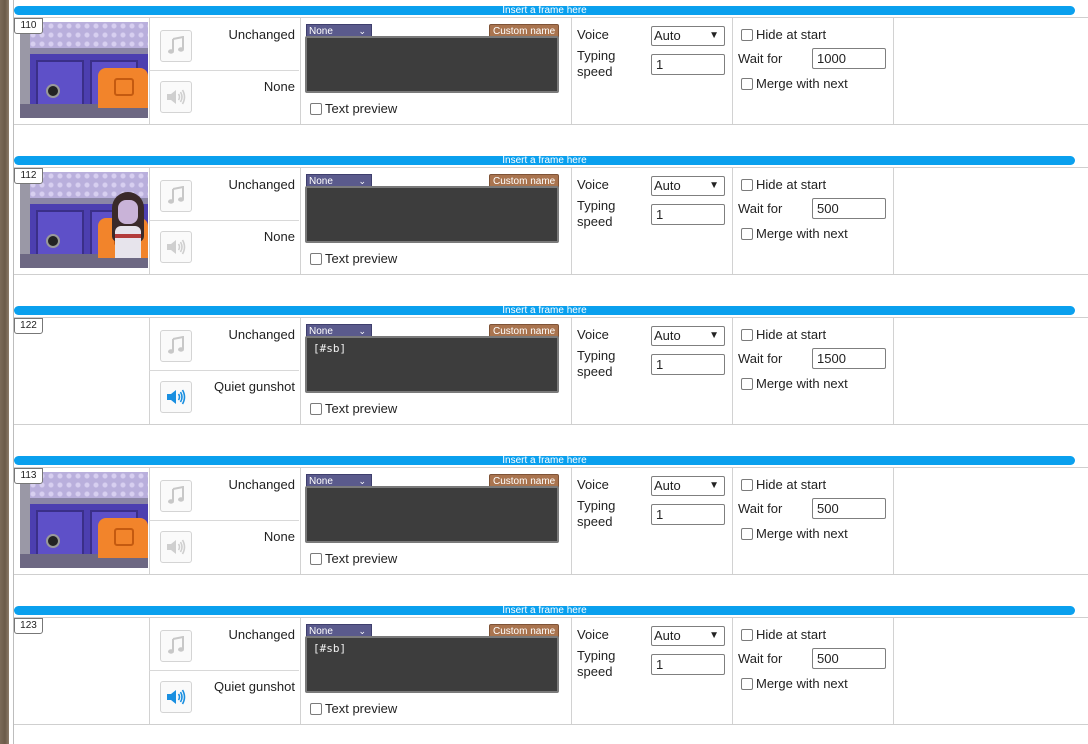 Image resolution: width=1088 pixels, height=744 pixels. Describe the element at coordinates (279, 86) in the screenshot. I see `sound-label: None` at that location.